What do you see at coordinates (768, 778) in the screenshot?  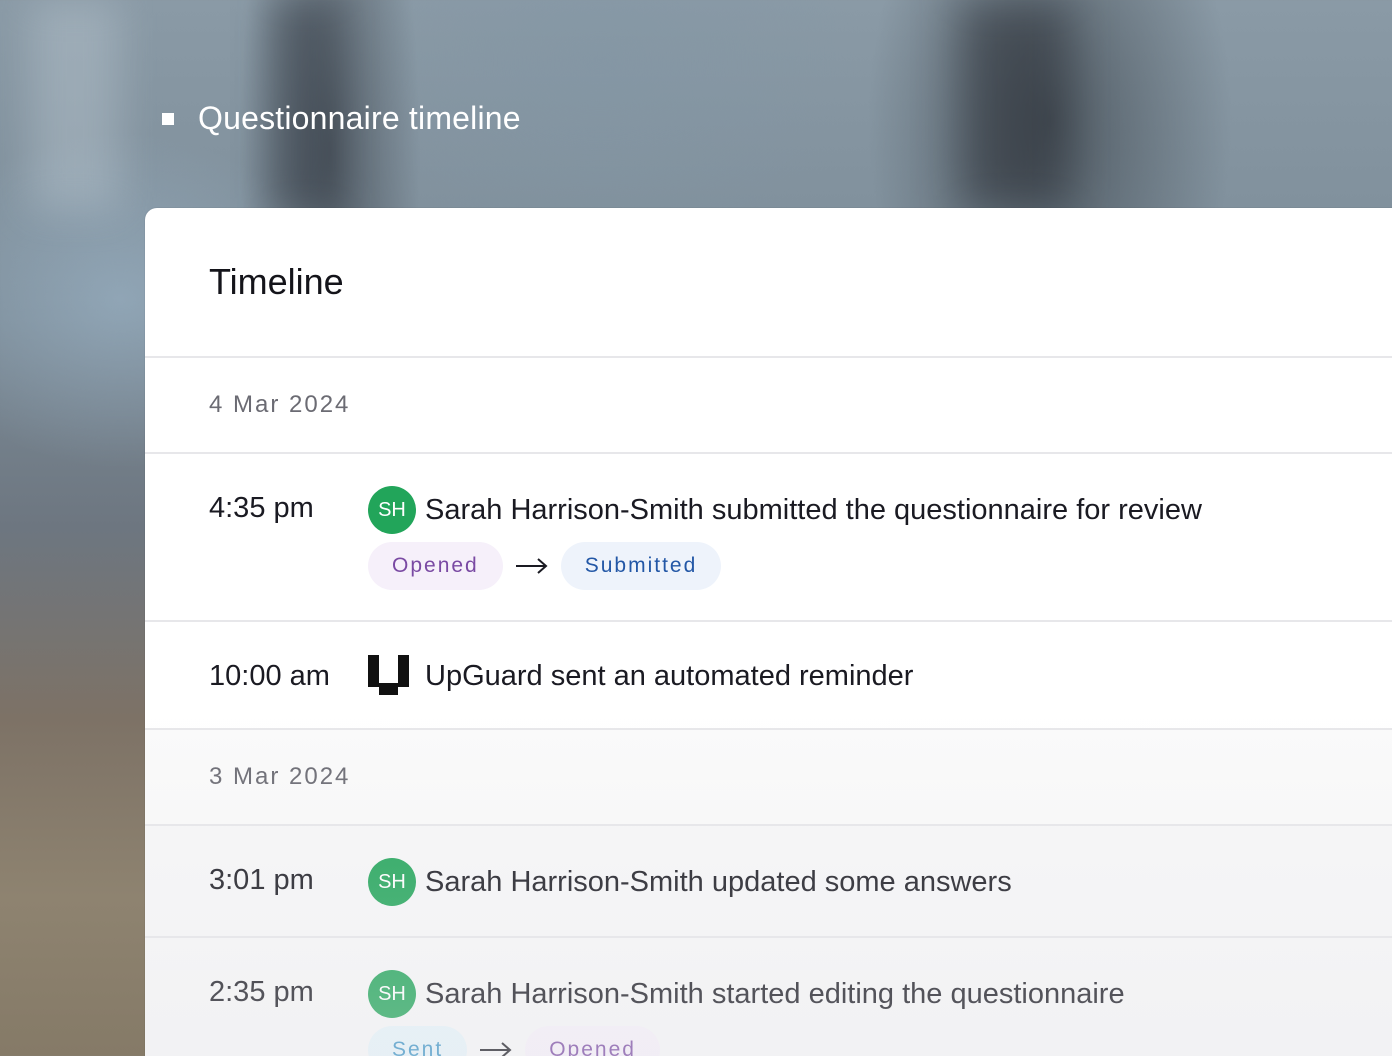 I see `date-group-header: 3 Mar 2024` at bounding box center [768, 778].